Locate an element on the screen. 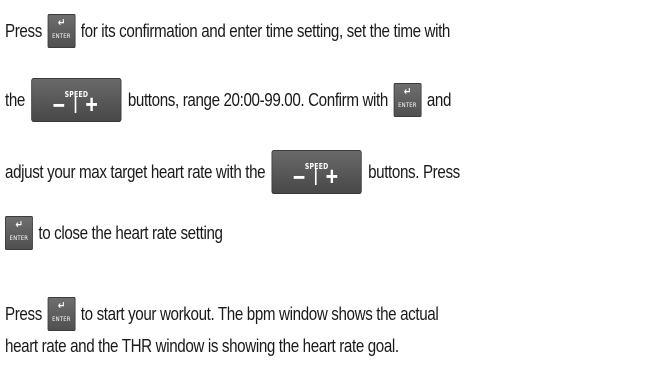 The height and width of the screenshot is (367, 647). instruction-line-4: ↵ ENTER to close the heart rate setting is located at coordinates (324, 233).